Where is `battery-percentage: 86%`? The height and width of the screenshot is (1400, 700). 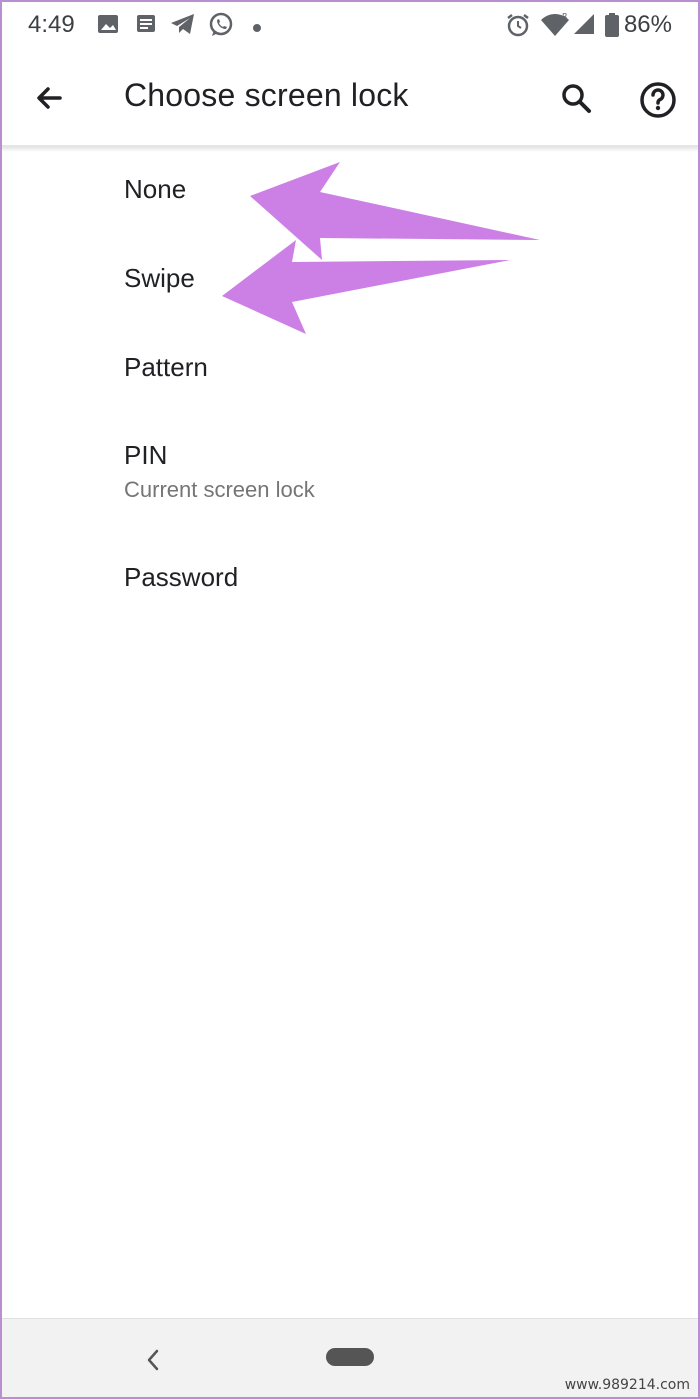 battery-percentage: 86% is located at coordinates (647, 24).